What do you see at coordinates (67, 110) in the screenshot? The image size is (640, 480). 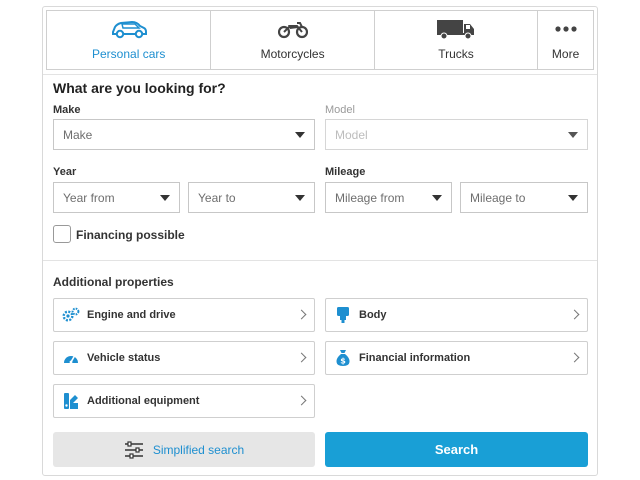 I see `make-label: Make` at bounding box center [67, 110].